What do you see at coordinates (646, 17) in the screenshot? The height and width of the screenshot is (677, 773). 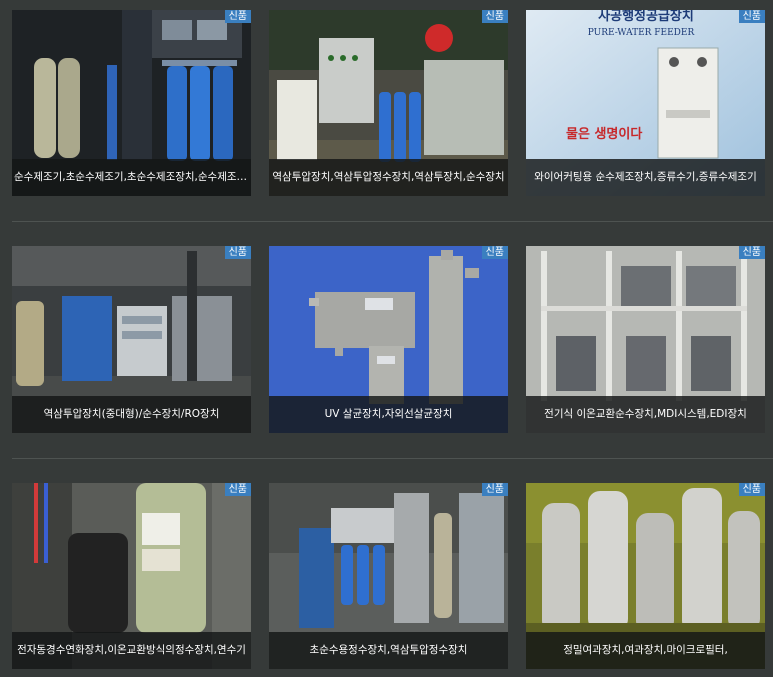 I see `feeder-sign: 사공행정공급장치` at bounding box center [646, 17].